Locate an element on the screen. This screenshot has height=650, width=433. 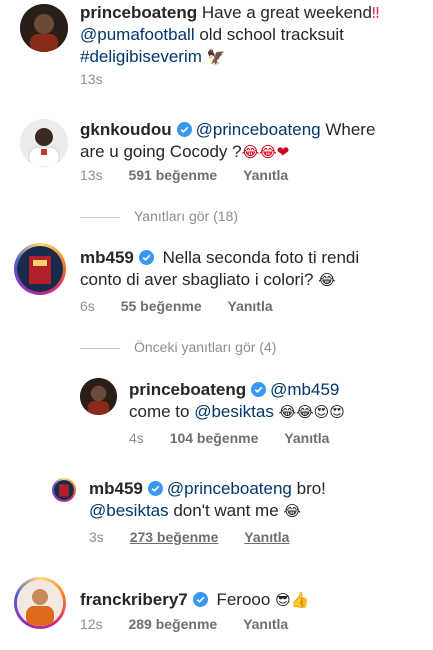
comment-meta: 3s 273 beğenme Yanıtla is located at coordinates (200, 537).